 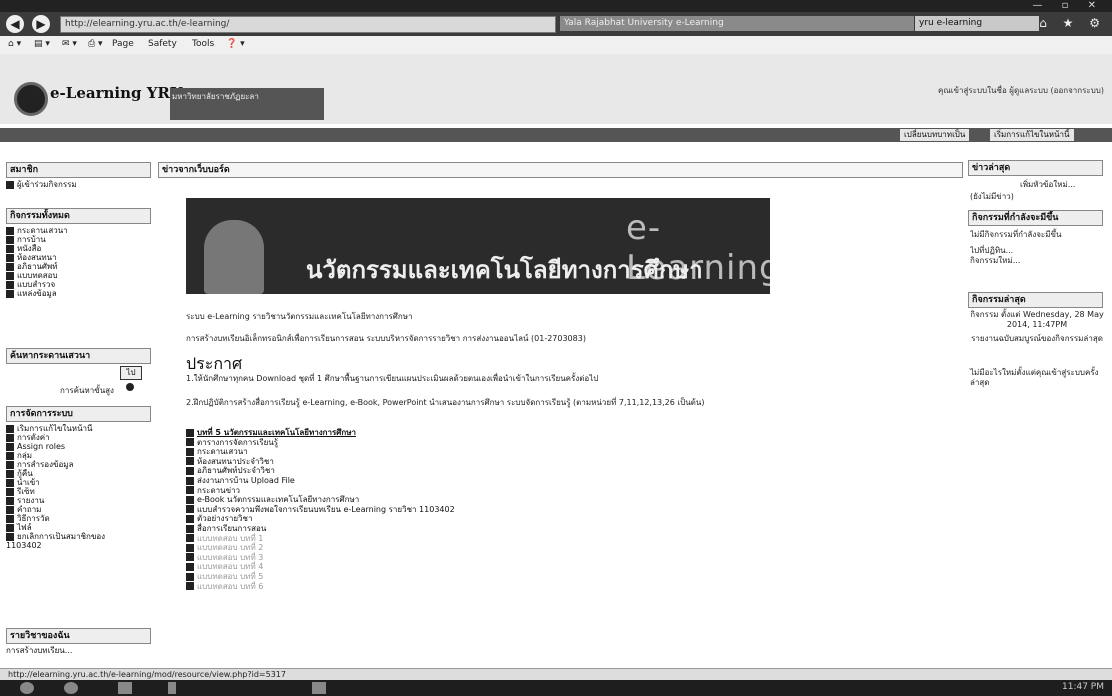 What do you see at coordinates (130, 387) in the screenshot?
I see `help-icon` at bounding box center [130, 387].